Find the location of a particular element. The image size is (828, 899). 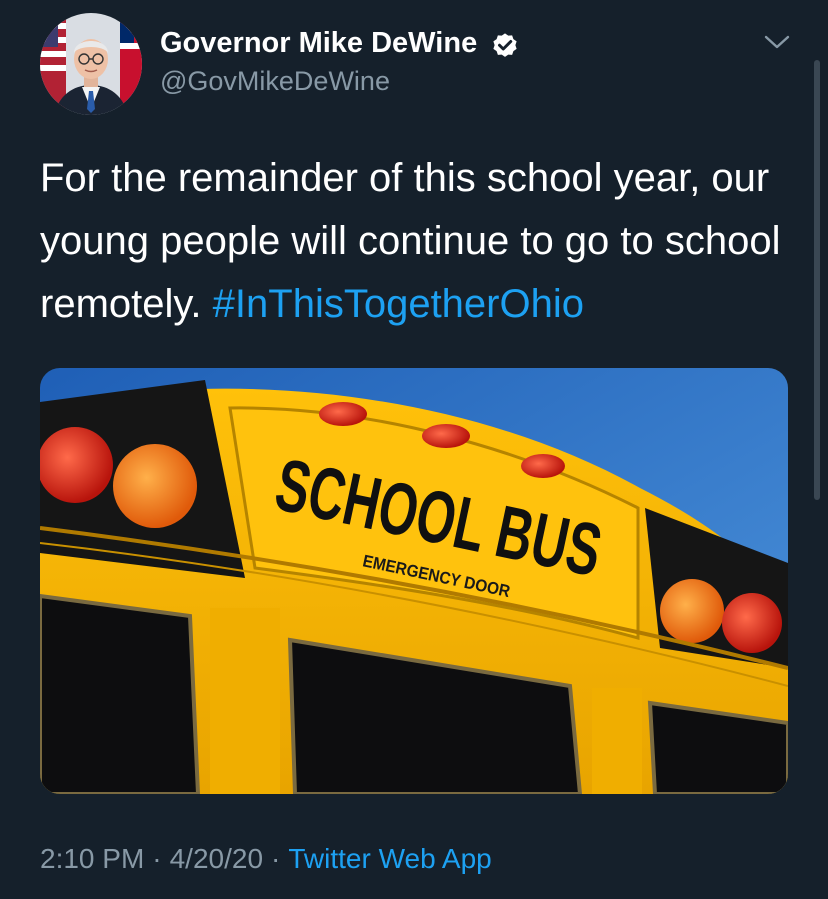

avatar-photo is located at coordinates (91, 64).